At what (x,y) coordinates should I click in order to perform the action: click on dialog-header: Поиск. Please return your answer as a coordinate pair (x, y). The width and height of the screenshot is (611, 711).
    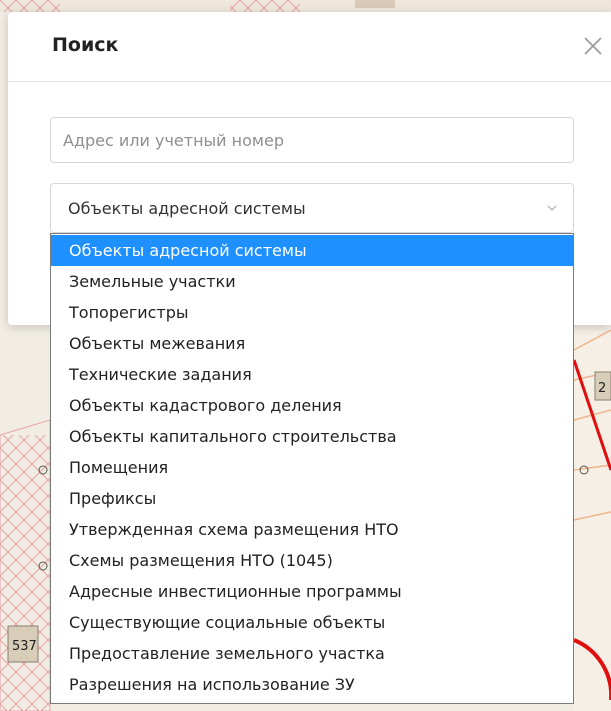
    Looking at the image, I should click on (309, 47).